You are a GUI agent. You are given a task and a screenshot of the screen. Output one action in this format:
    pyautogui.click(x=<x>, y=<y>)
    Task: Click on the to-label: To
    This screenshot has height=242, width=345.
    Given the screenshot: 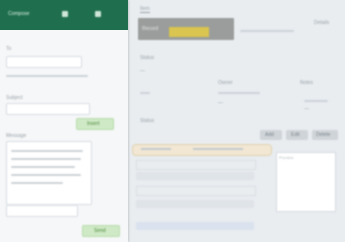 What is the action you would take?
    pyautogui.click(x=9, y=49)
    